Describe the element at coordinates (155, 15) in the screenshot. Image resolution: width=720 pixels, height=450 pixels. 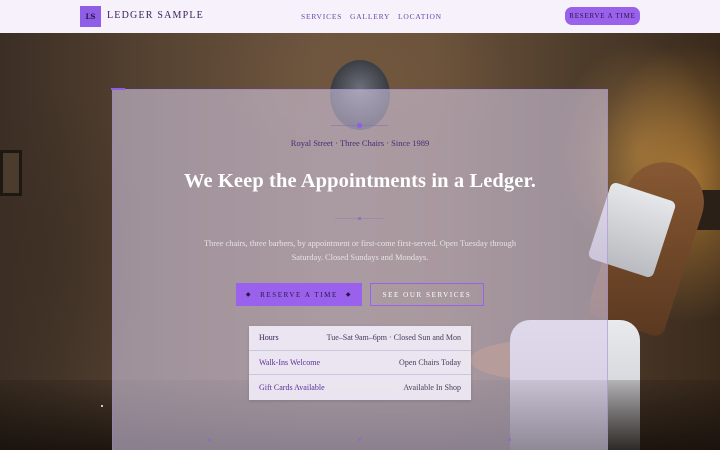
I see `logo-text: LEDGER SAMPLE` at that location.